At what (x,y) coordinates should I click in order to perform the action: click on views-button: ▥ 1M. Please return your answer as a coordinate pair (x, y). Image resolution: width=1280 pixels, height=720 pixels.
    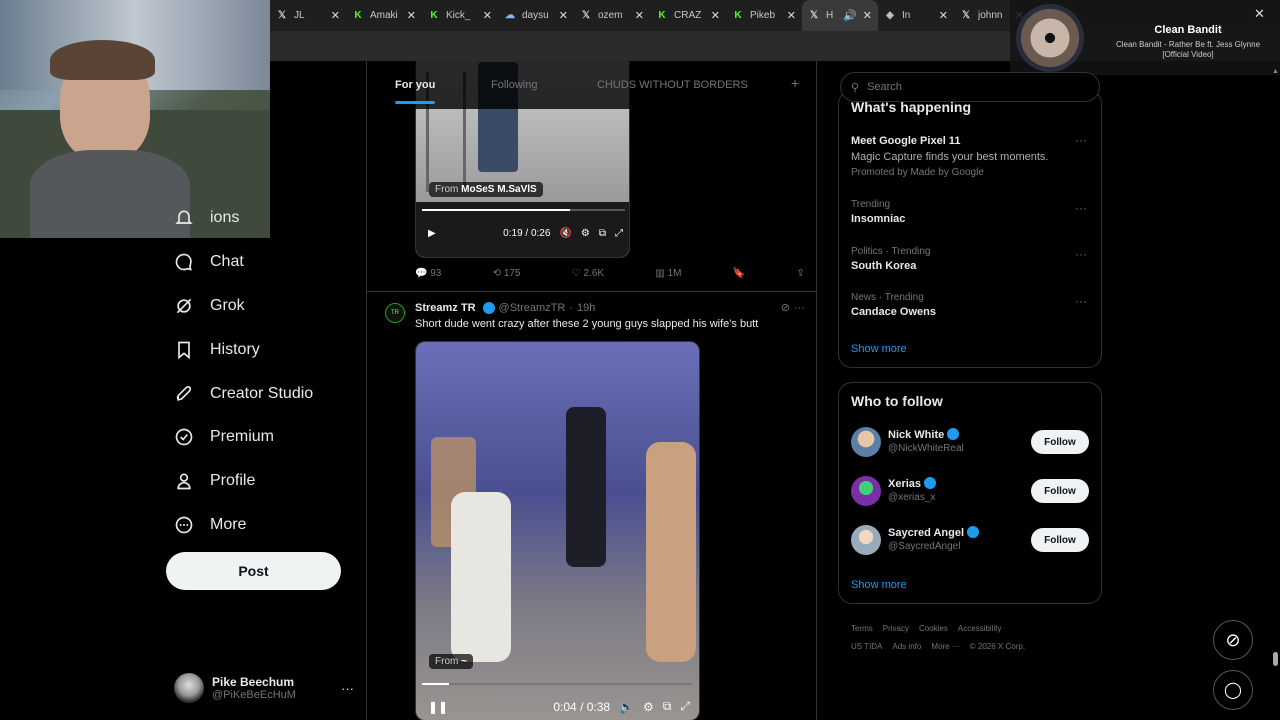
    Looking at the image, I should click on (668, 273).